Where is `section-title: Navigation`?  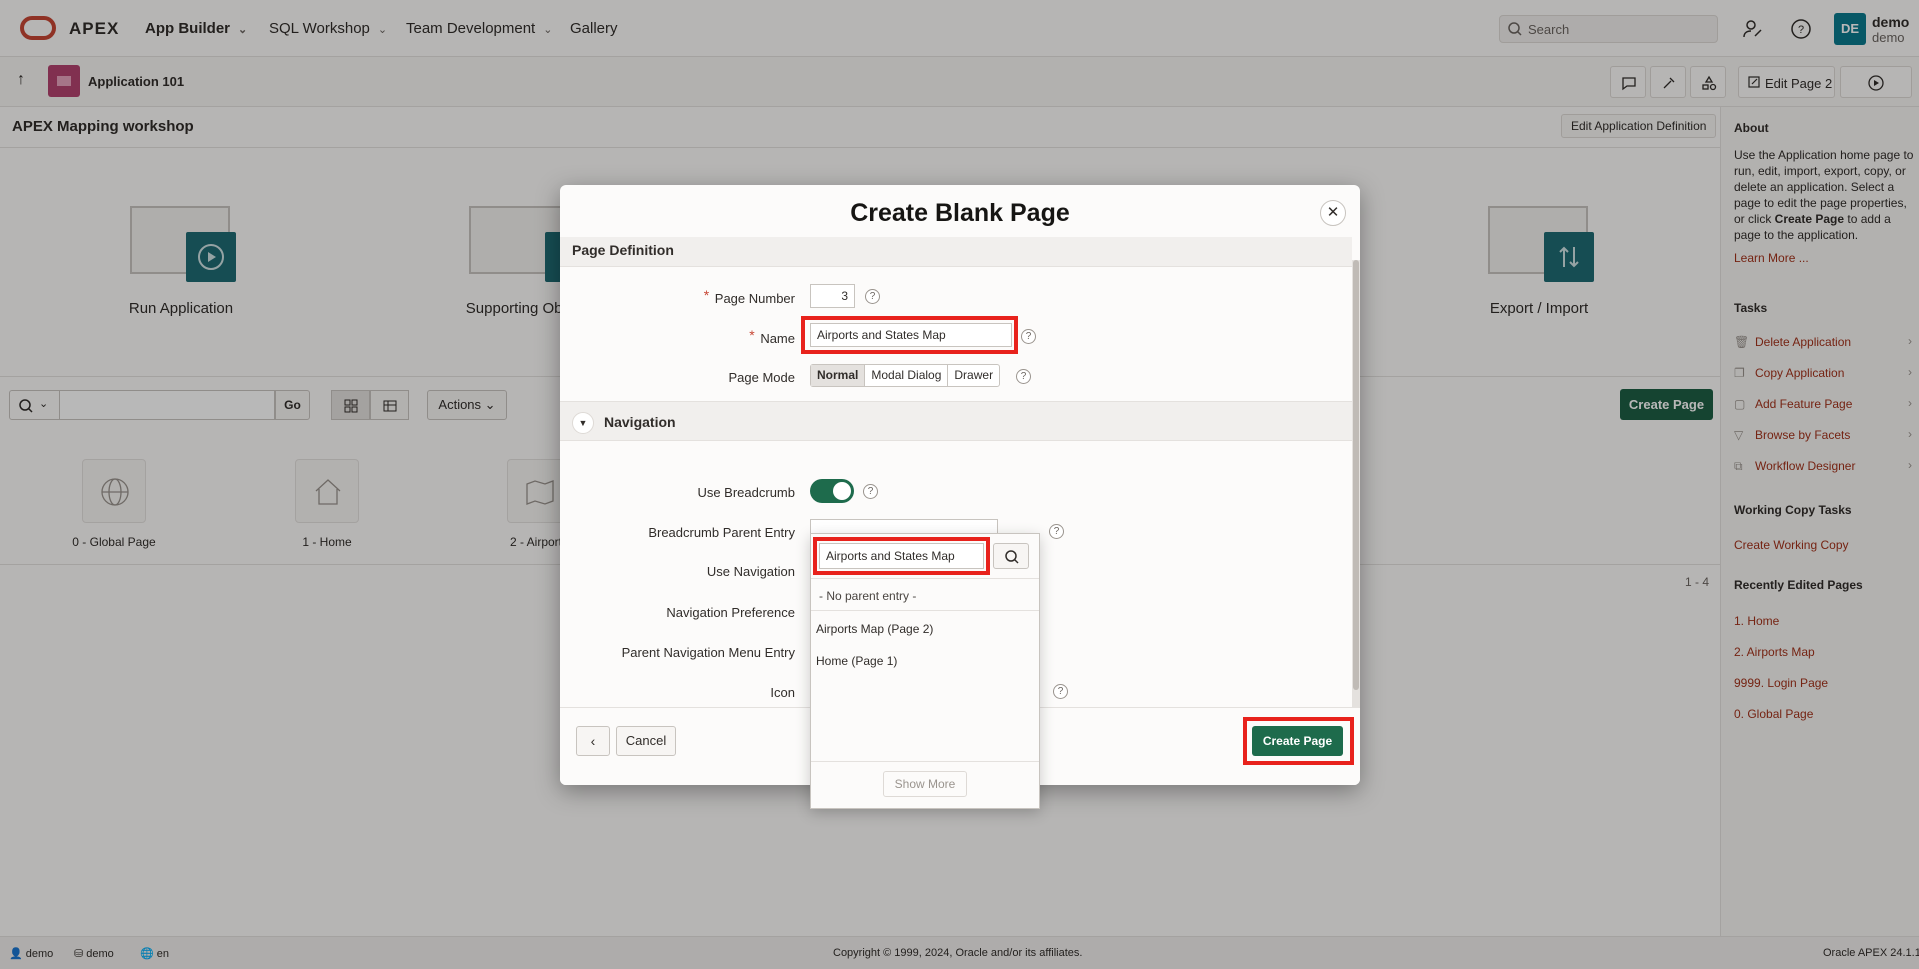
section-title: Navigation is located at coordinates (640, 422).